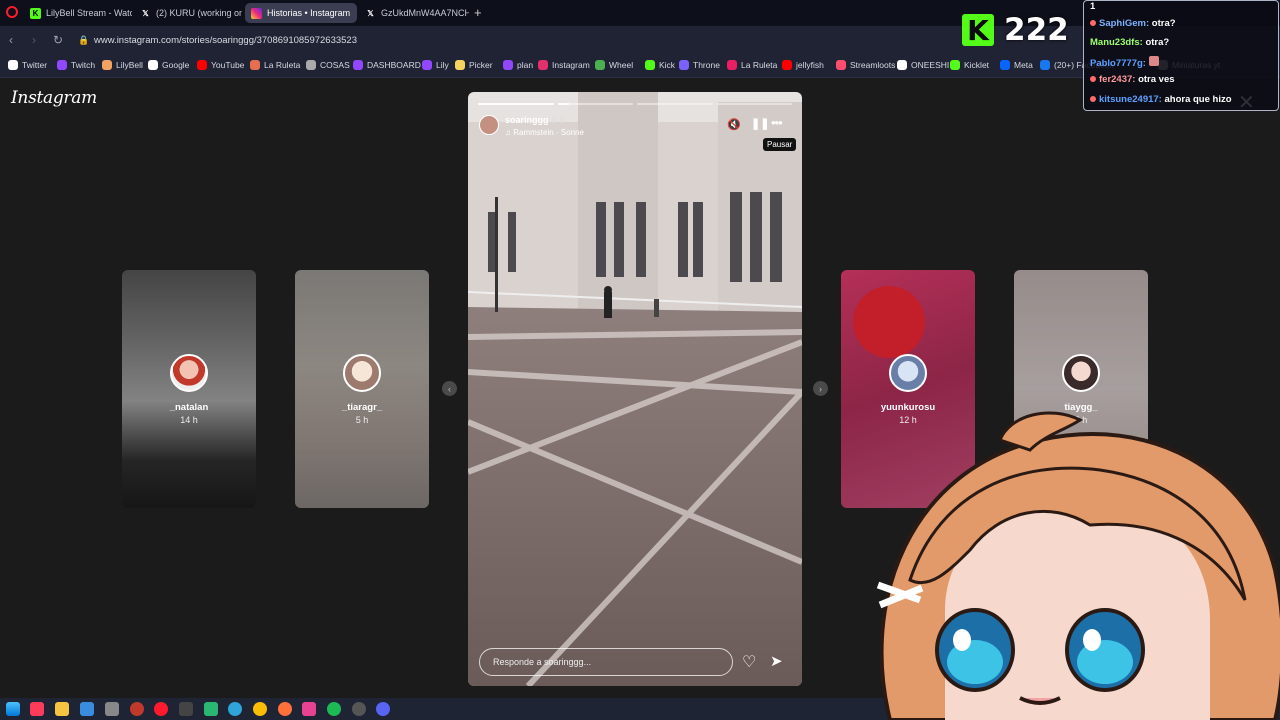 This screenshot has height=720, width=1280. What do you see at coordinates (1093, 99) in the screenshot?
I see `badge-icon` at bounding box center [1093, 99].